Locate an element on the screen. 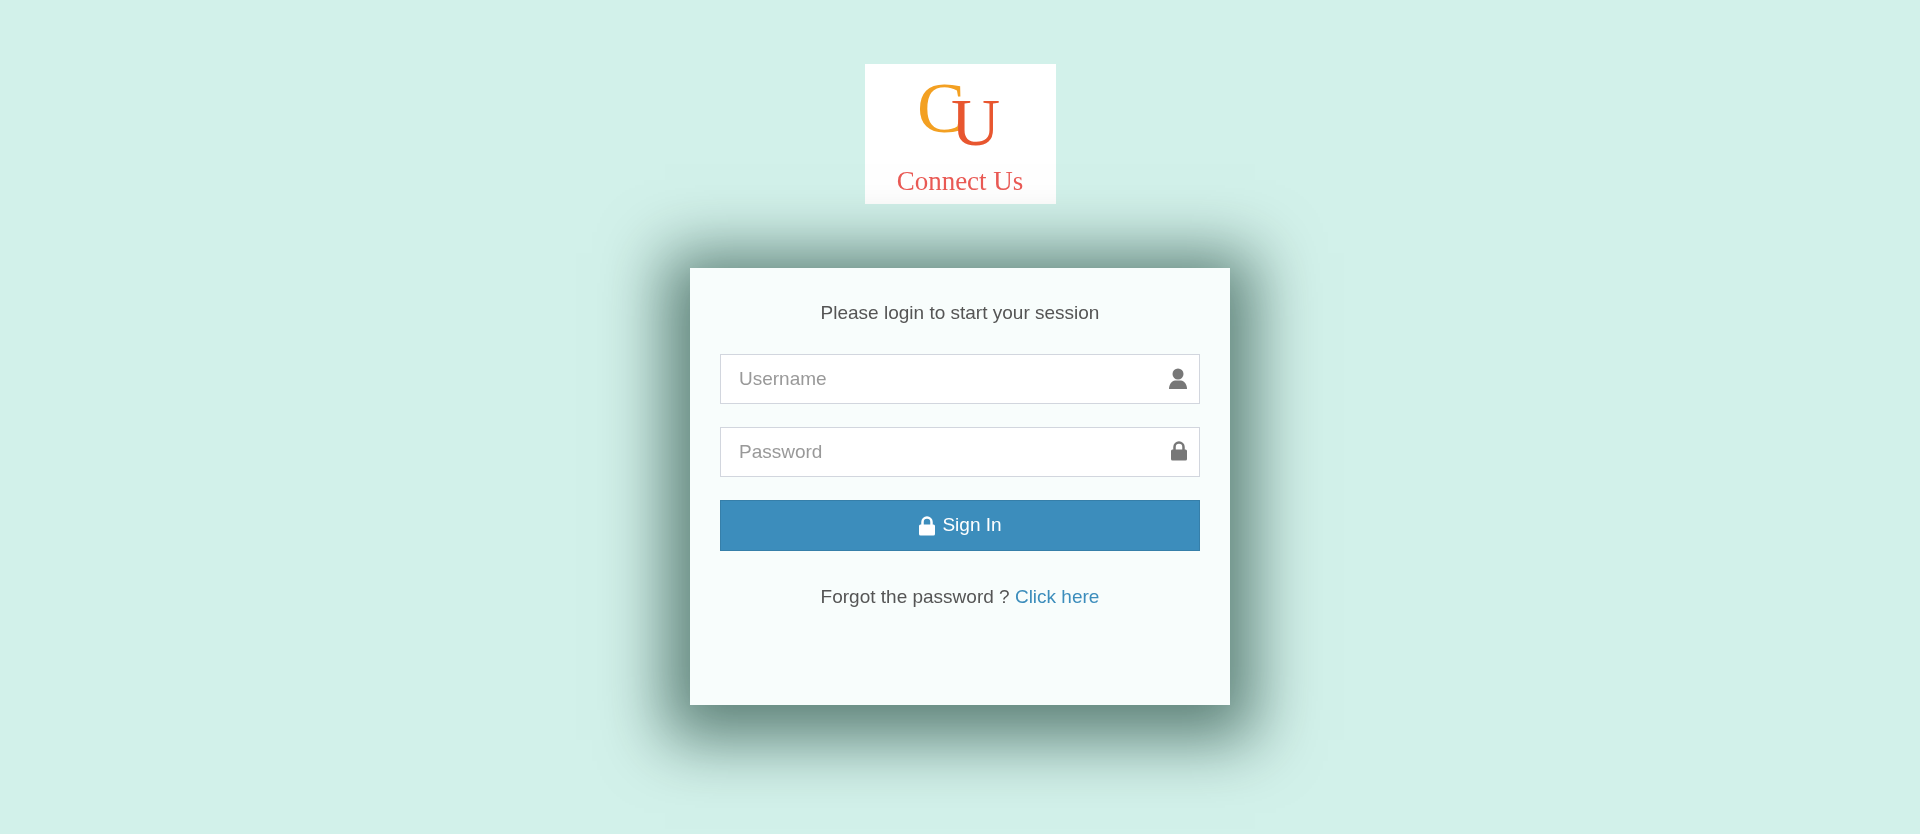 This screenshot has height=834, width=1920. reset-link: Click here is located at coordinates (1057, 596).